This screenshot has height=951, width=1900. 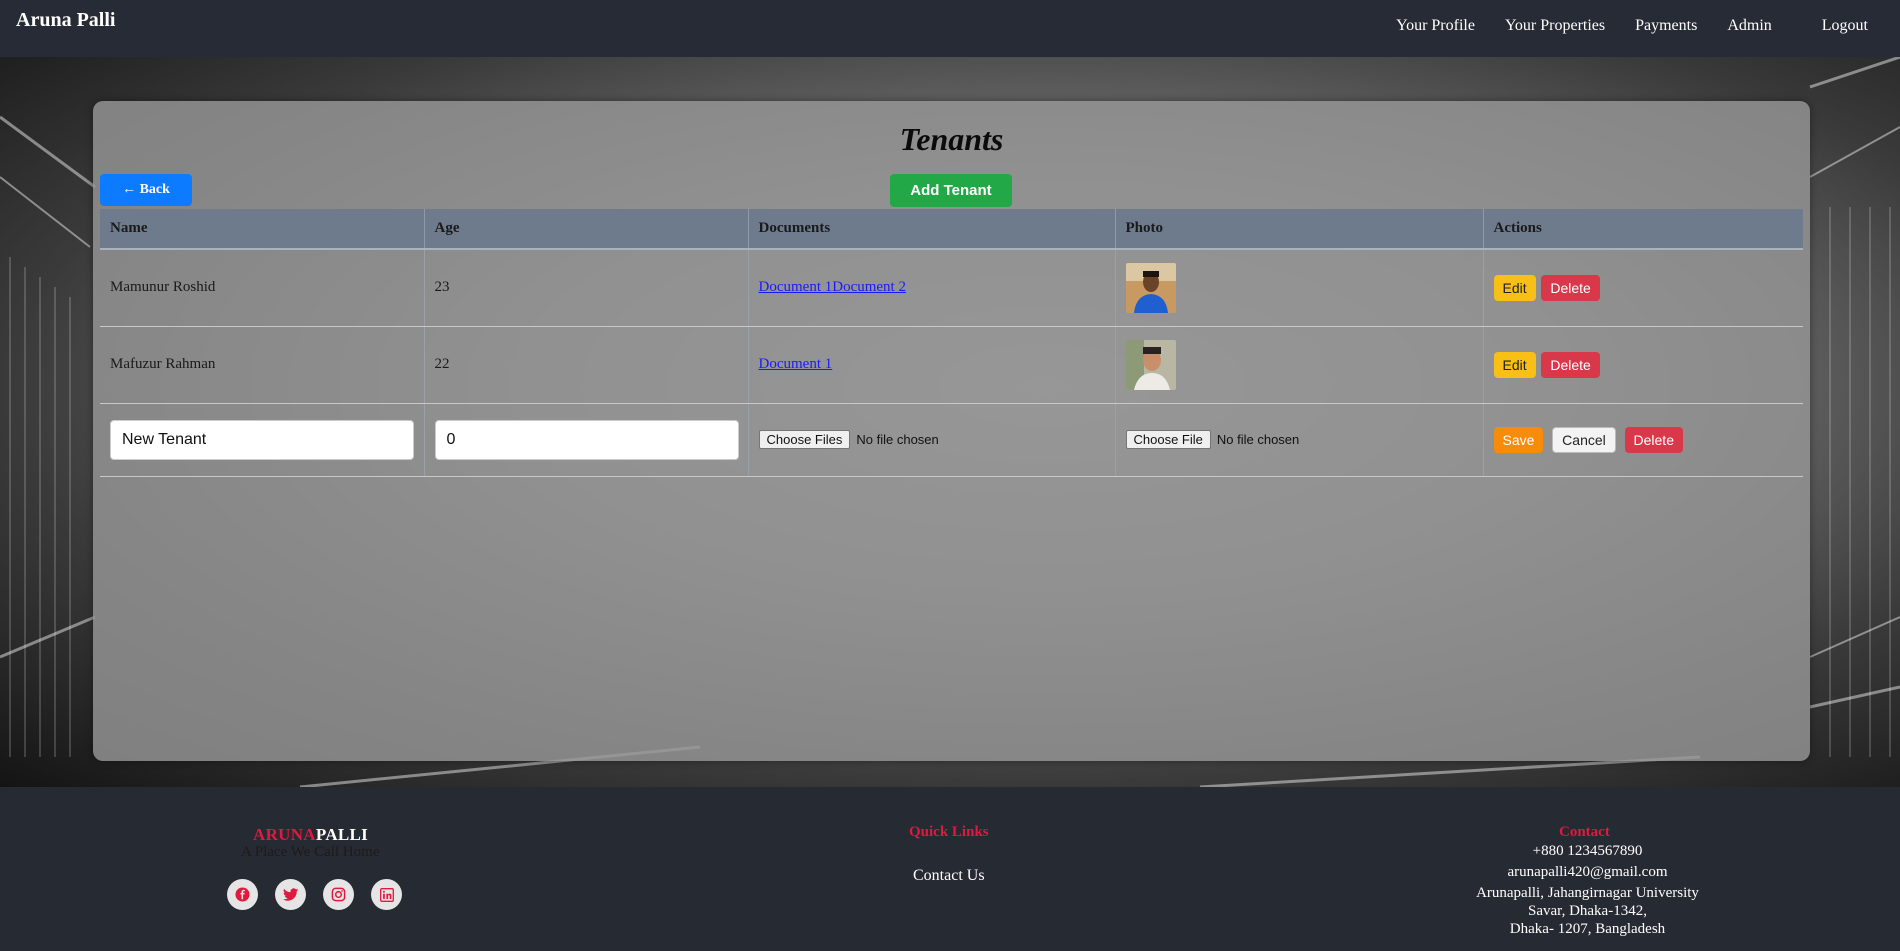 I want to click on instagram-icon, so click(x=338, y=894).